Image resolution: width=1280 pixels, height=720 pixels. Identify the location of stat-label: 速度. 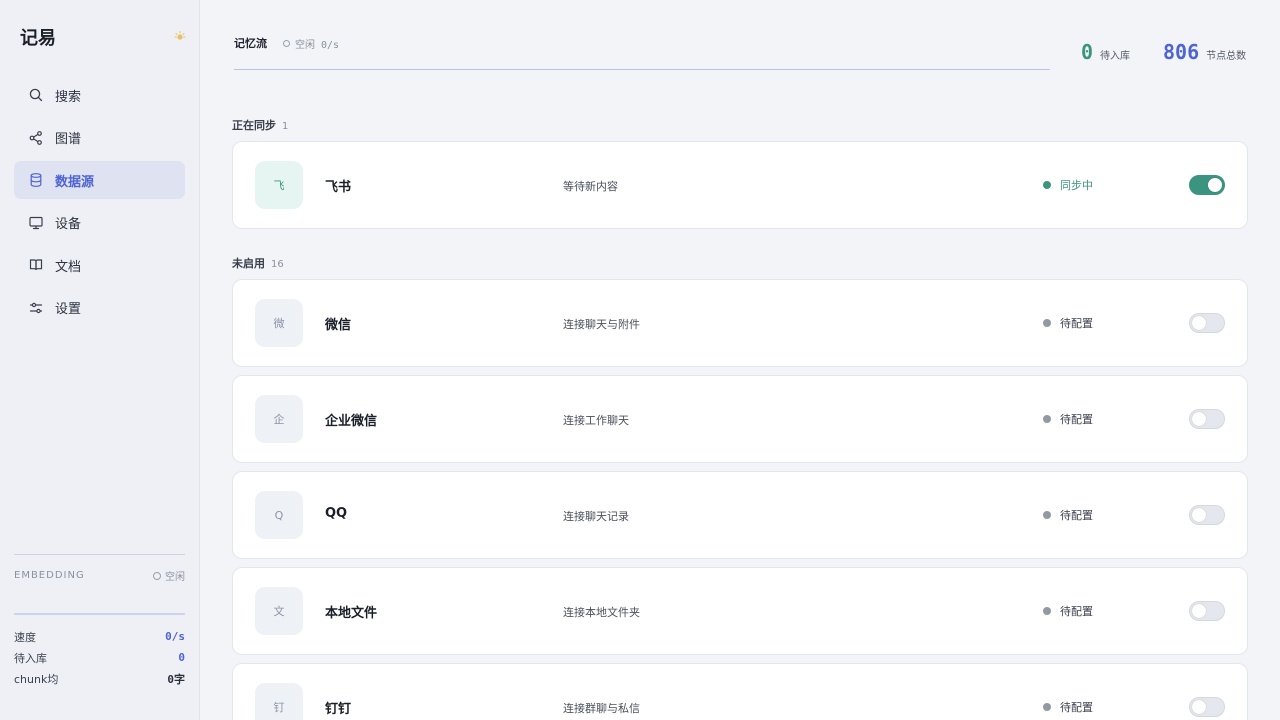
(25, 637).